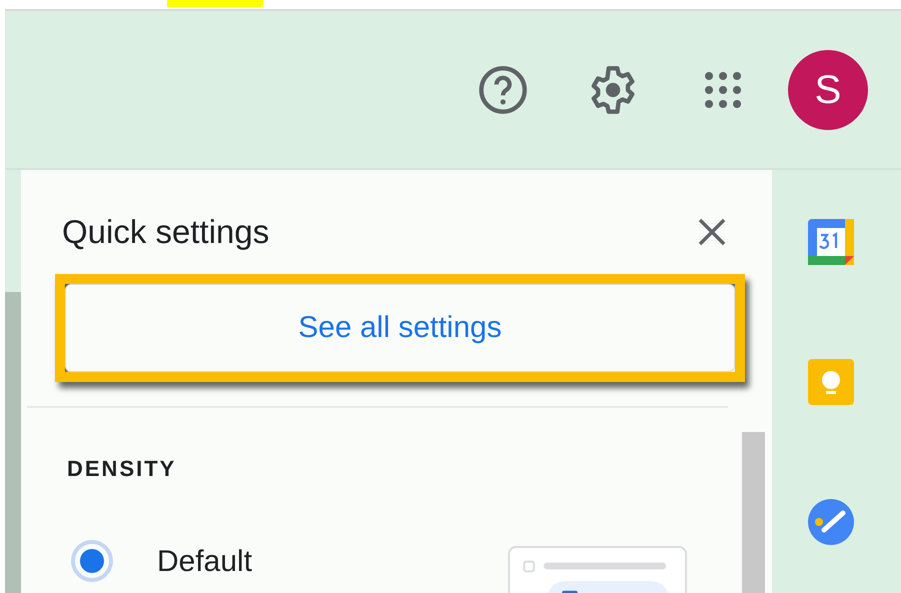 Image resolution: width=901 pixels, height=593 pixels. Describe the element at coordinates (830, 522) in the screenshot. I see `tasks-icon` at that location.